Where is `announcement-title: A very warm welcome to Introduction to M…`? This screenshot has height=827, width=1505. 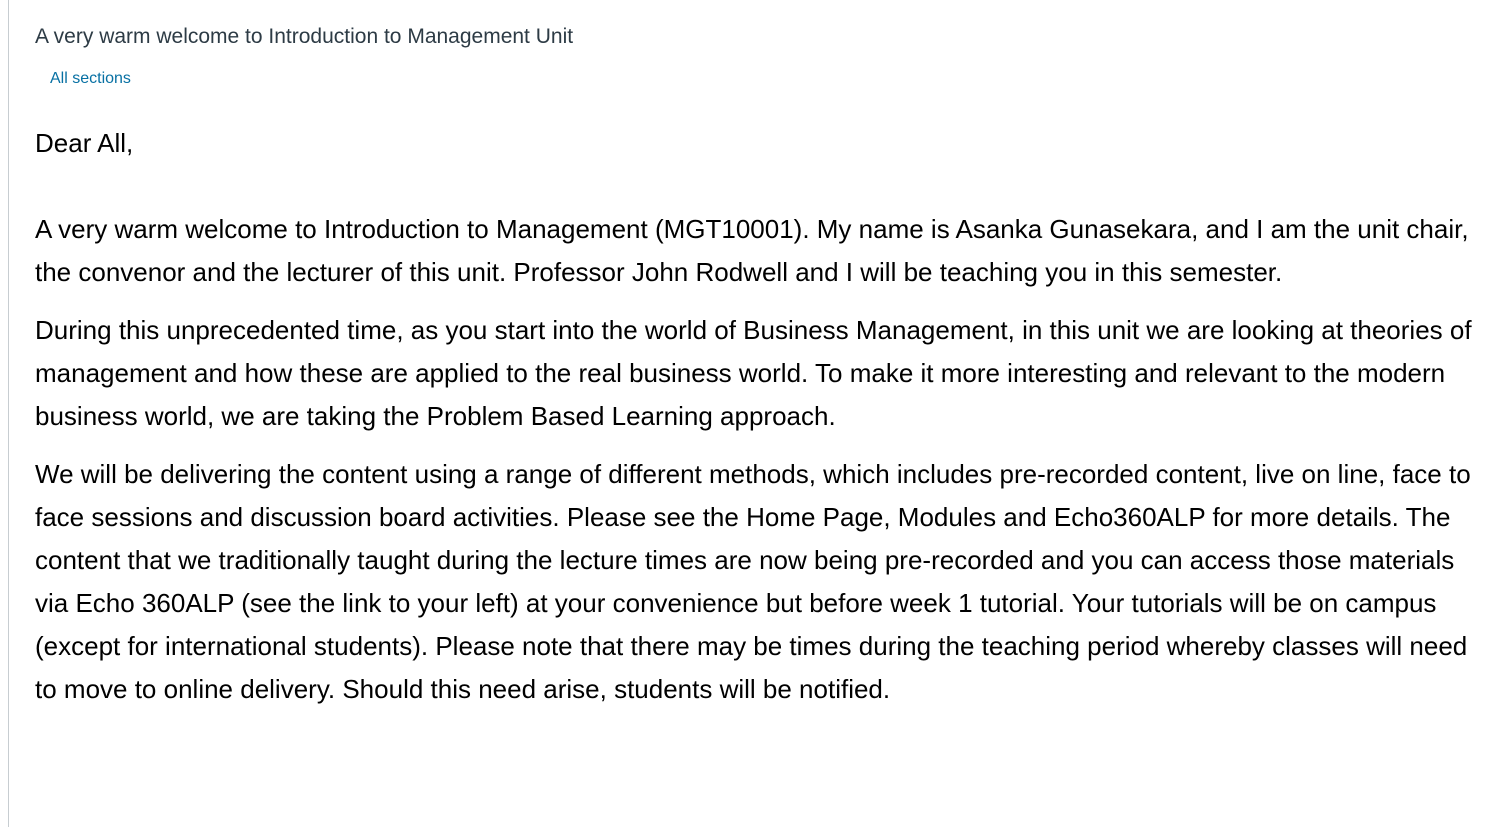 announcement-title: A very warm welcome to Introduction to M… is located at coordinates (304, 36).